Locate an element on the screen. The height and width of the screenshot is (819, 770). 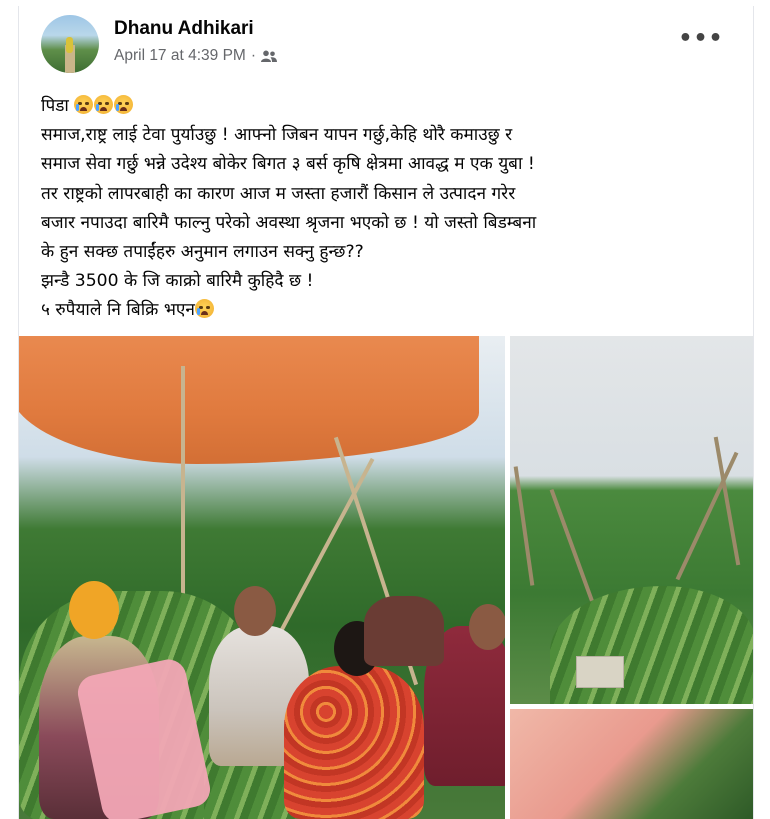
post-meta: April 17 at 4:39 PM · is located at coordinates (195, 56).